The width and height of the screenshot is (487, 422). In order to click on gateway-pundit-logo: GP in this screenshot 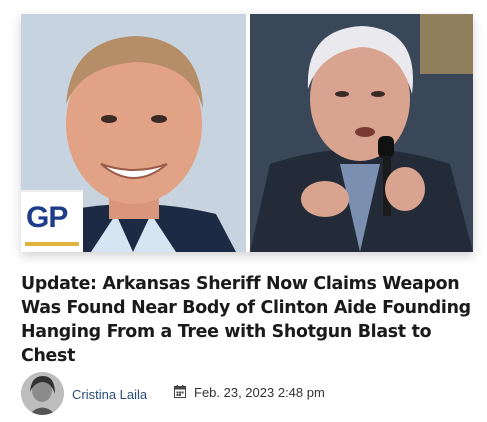, I will do `click(52, 221)`.